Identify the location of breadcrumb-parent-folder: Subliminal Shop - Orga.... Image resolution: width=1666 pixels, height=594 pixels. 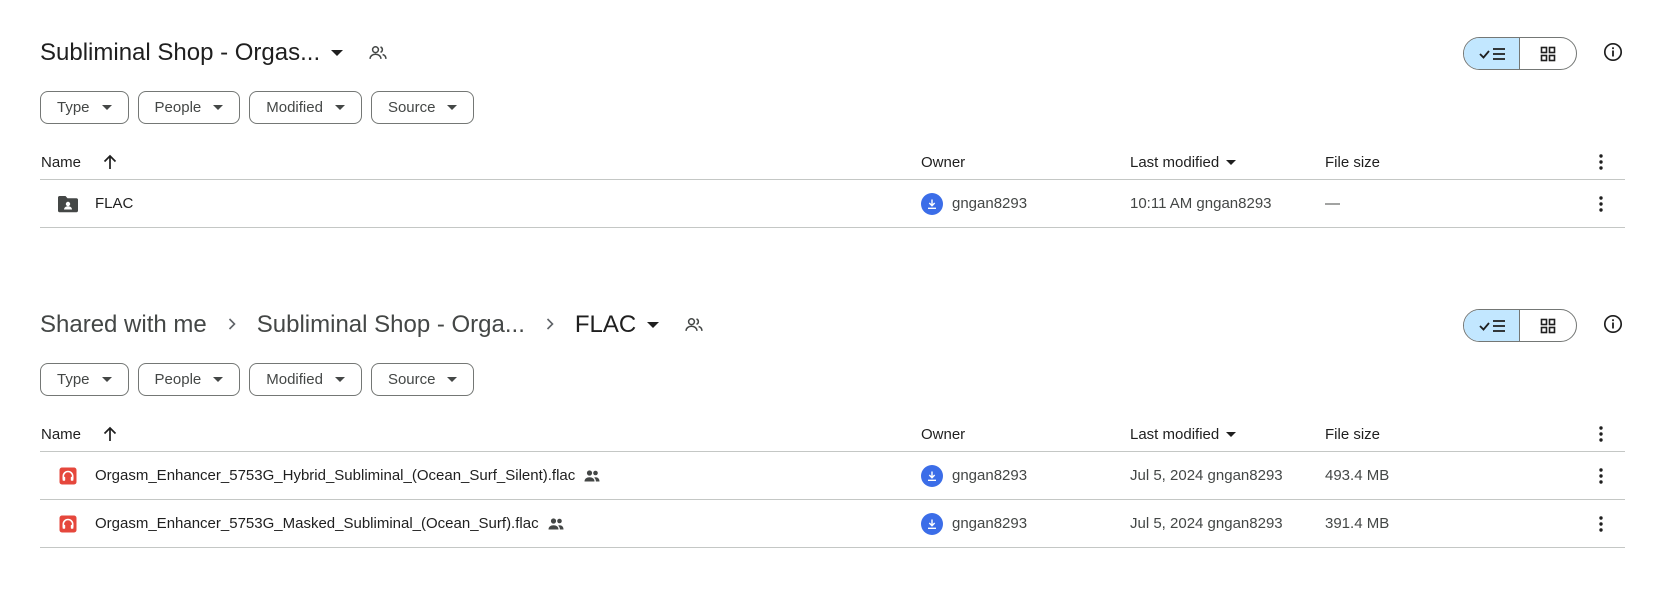
(391, 325).